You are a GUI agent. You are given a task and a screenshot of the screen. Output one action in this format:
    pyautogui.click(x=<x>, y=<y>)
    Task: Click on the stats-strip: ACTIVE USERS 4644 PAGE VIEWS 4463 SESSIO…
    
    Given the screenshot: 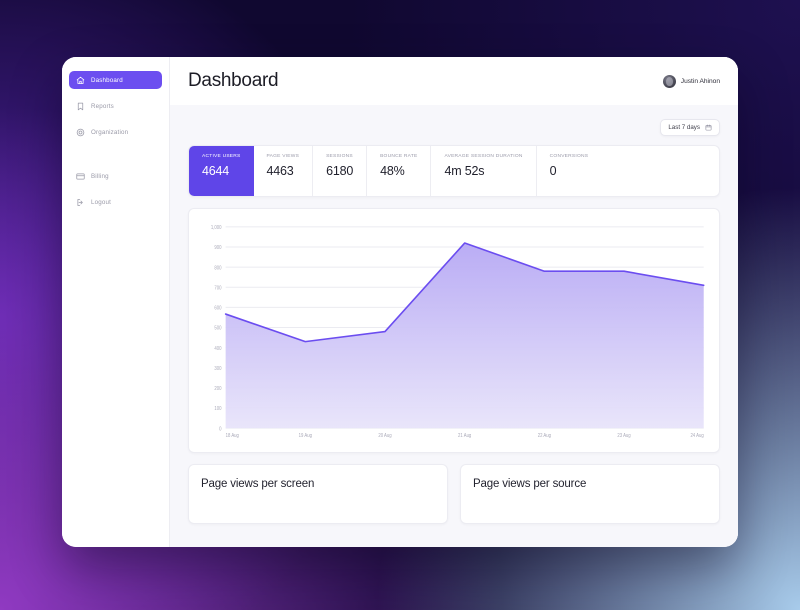 What is the action you would take?
    pyautogui.click(x=454, y=171)
    